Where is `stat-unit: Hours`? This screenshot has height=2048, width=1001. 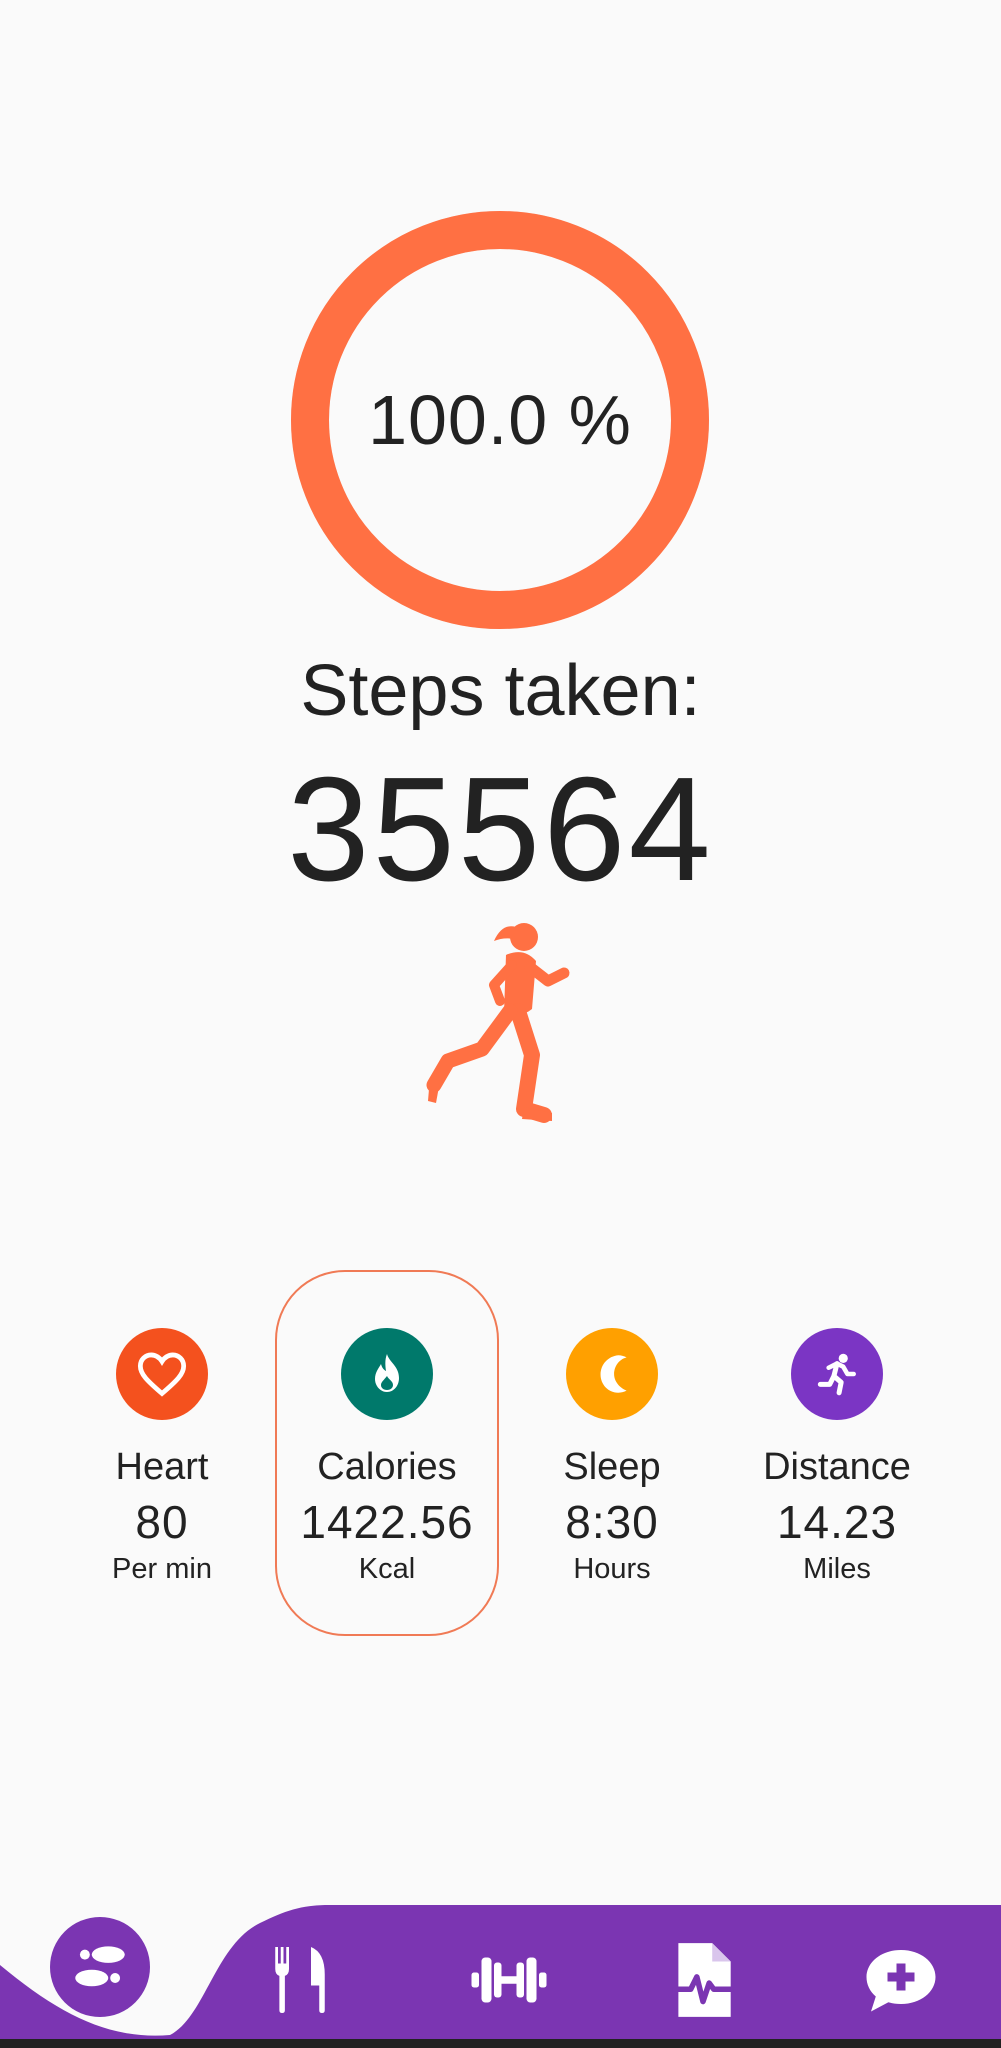 stat-unit: Hours is located at coordinates (612, 1569).